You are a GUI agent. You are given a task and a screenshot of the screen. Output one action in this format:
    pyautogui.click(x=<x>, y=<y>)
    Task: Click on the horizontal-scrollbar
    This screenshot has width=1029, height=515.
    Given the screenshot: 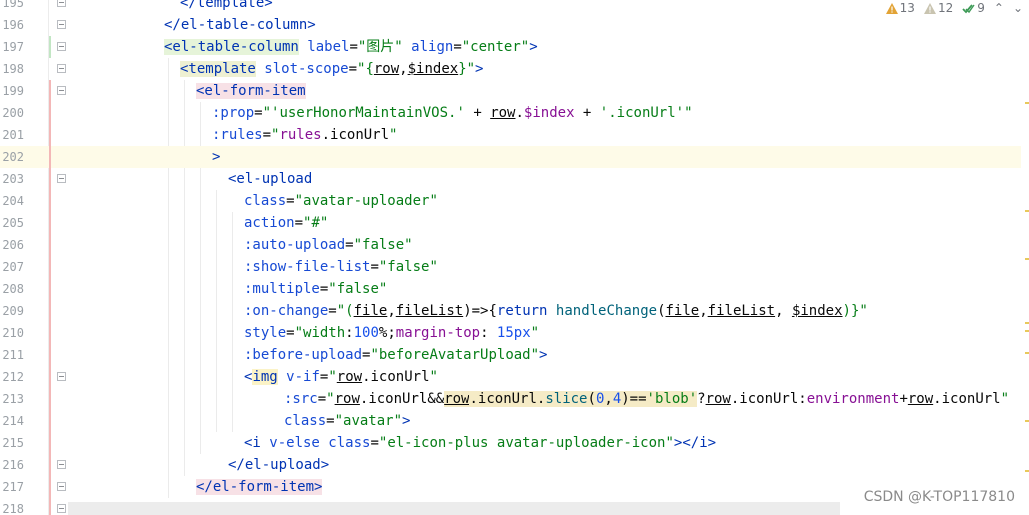 What is the action you would take?
    pyautogui.click(x=454, y=508)
    